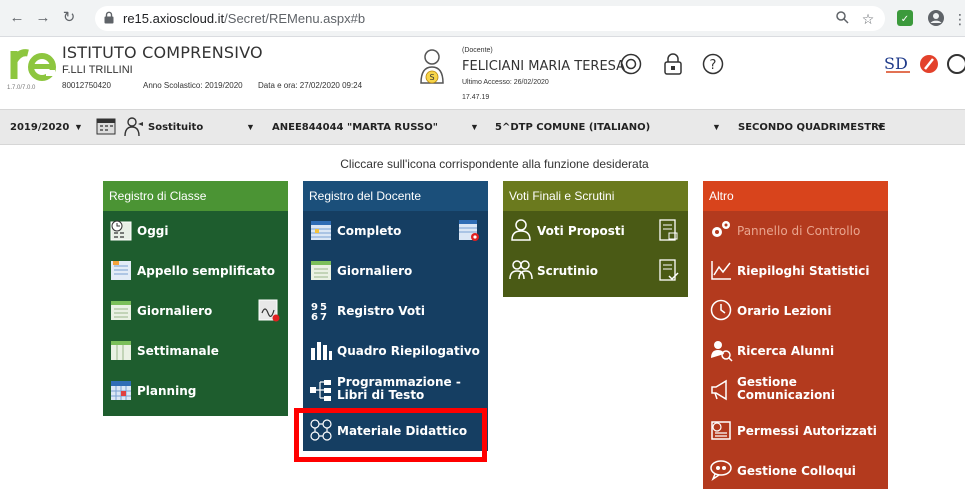  Describe the element at coordinates (721, 430) in the screenshot. I see `calendar-clock-icon` at that location.